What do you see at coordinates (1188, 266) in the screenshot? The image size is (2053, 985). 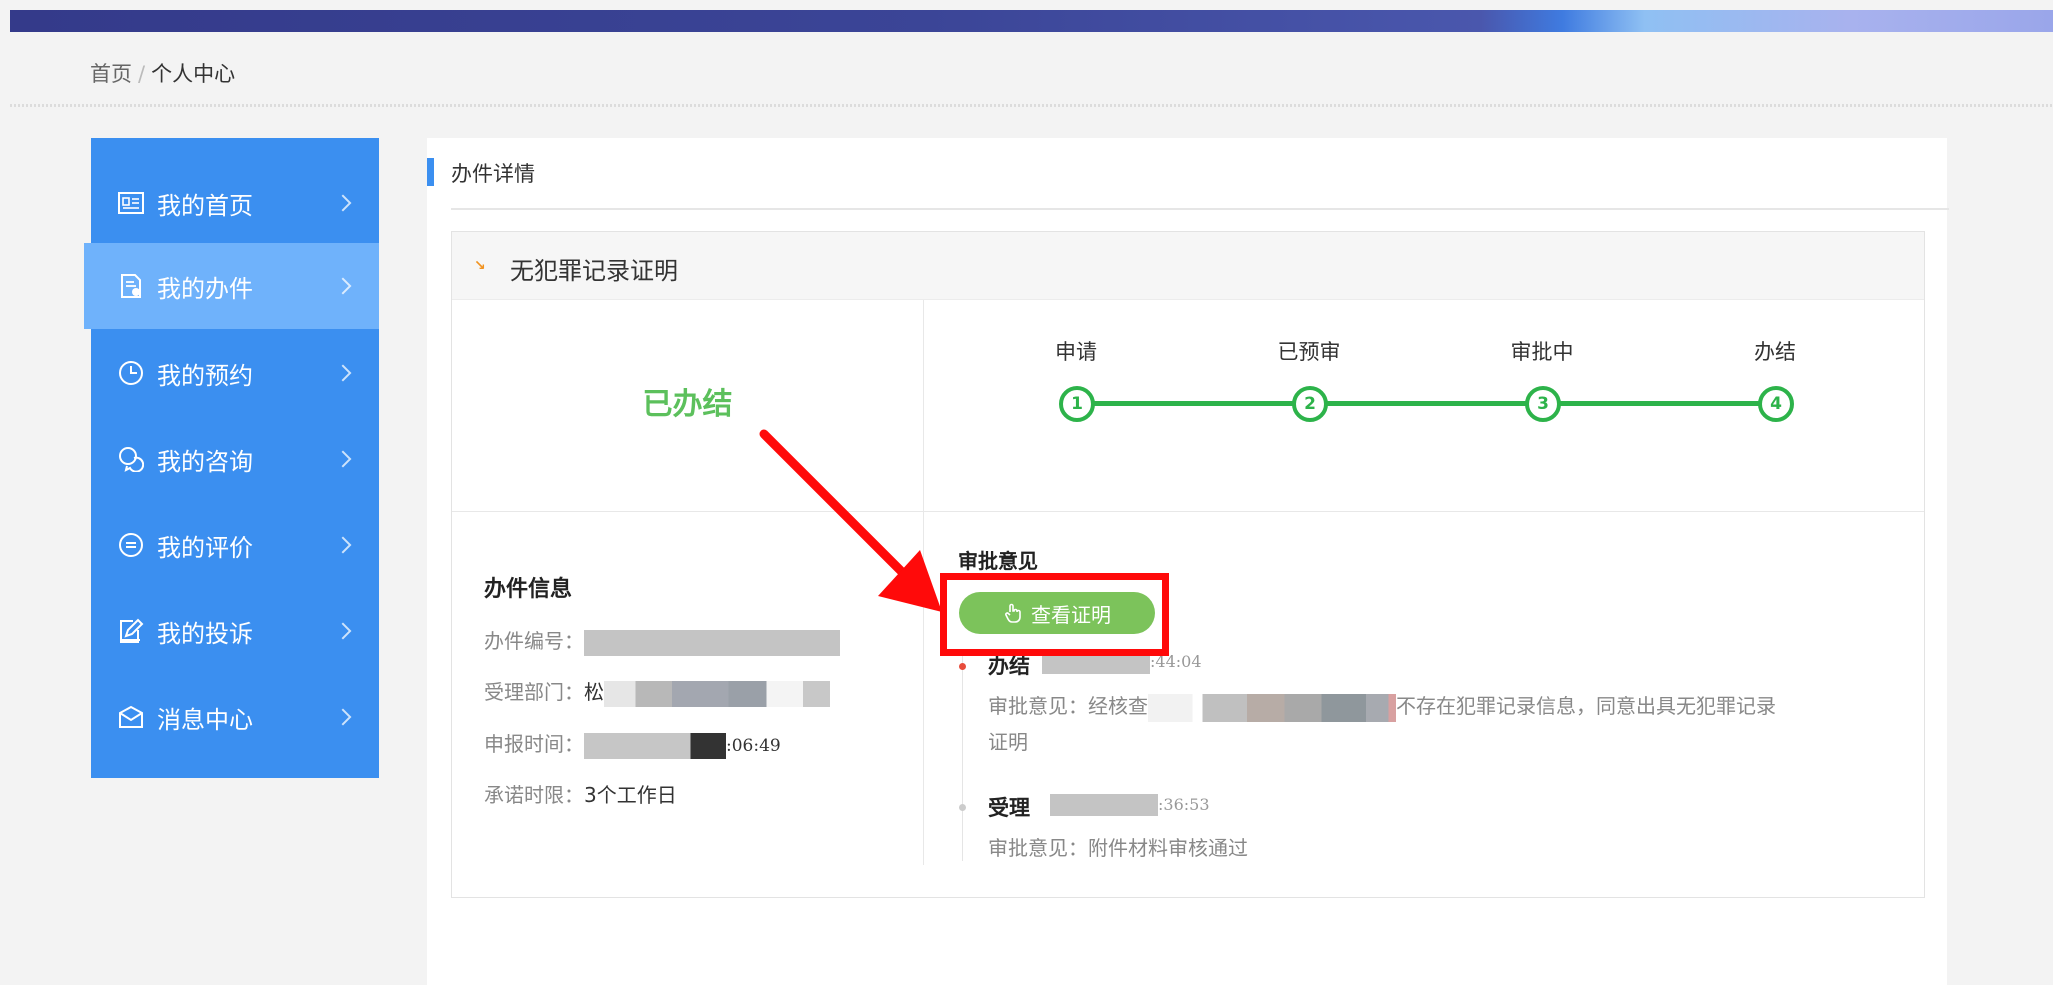 I see `case-card-header: ↘ 无犯罪记录证明` at bounding box center [1188, 266].